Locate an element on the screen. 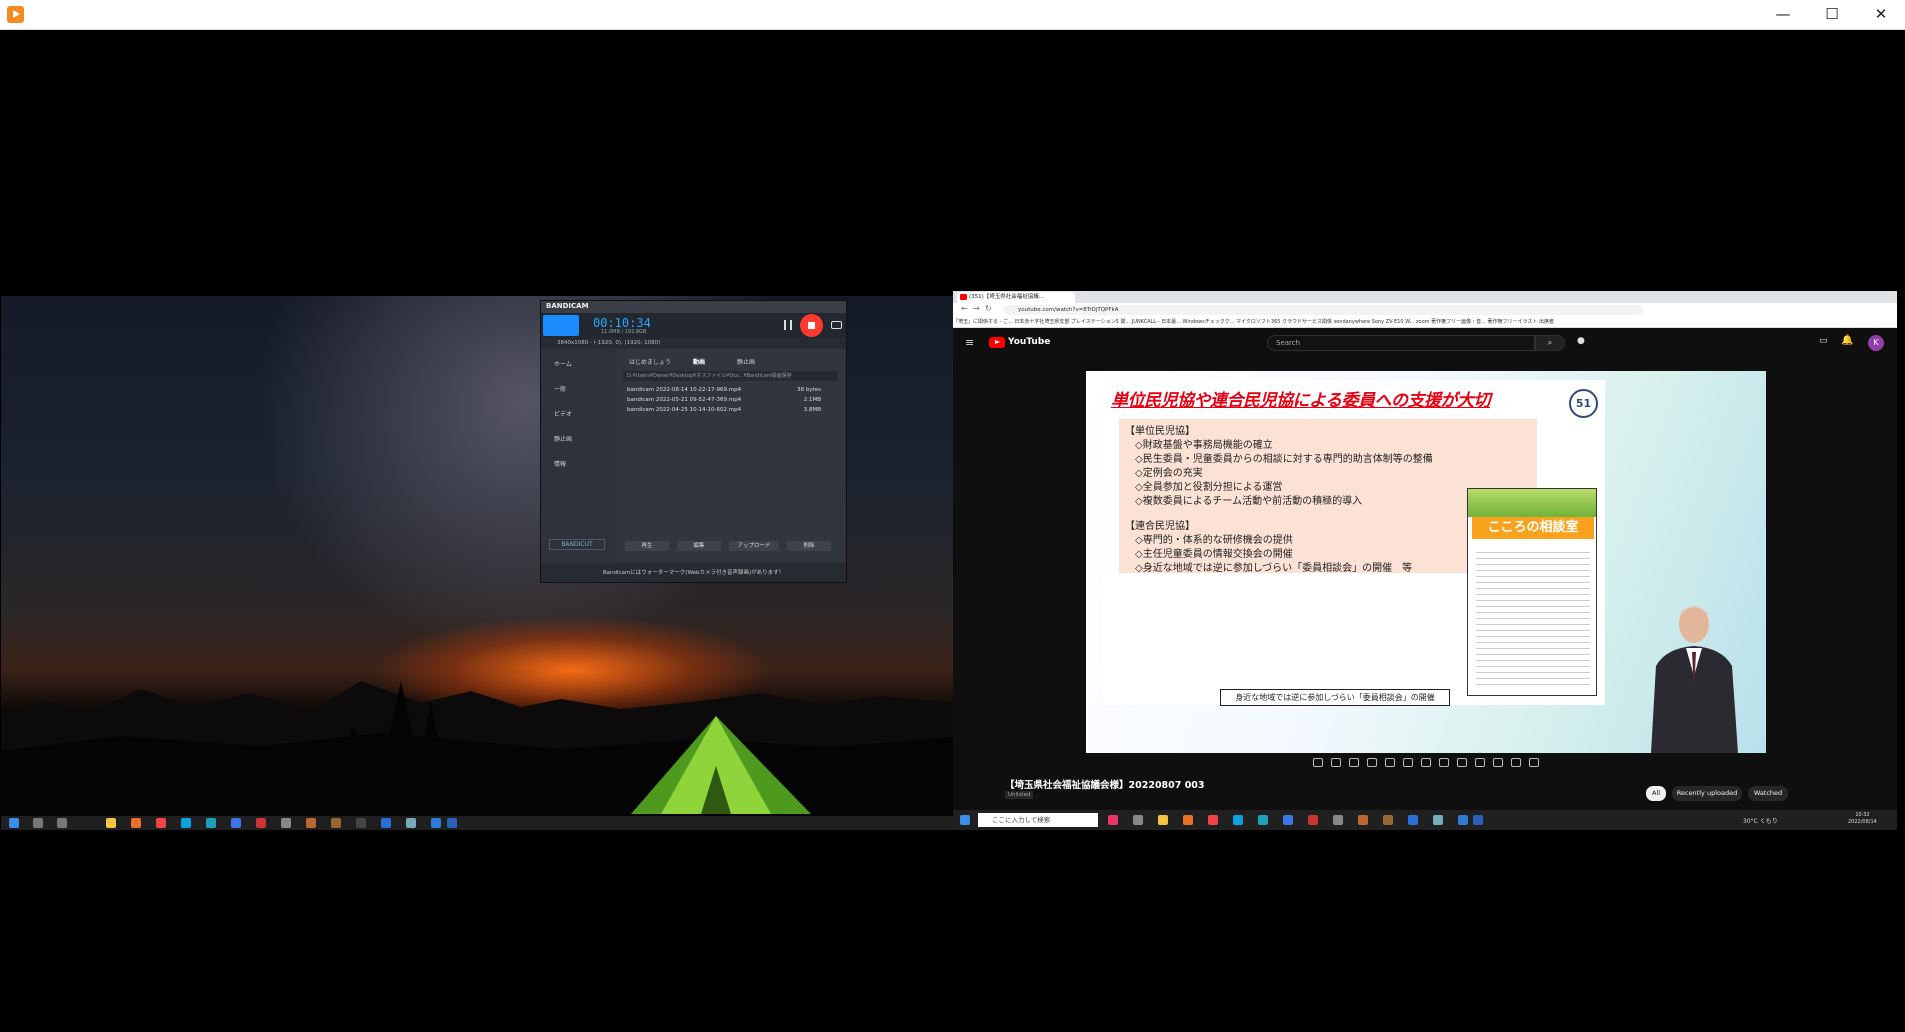  chip-watched: Watched is located at coordinates (1768, 793).